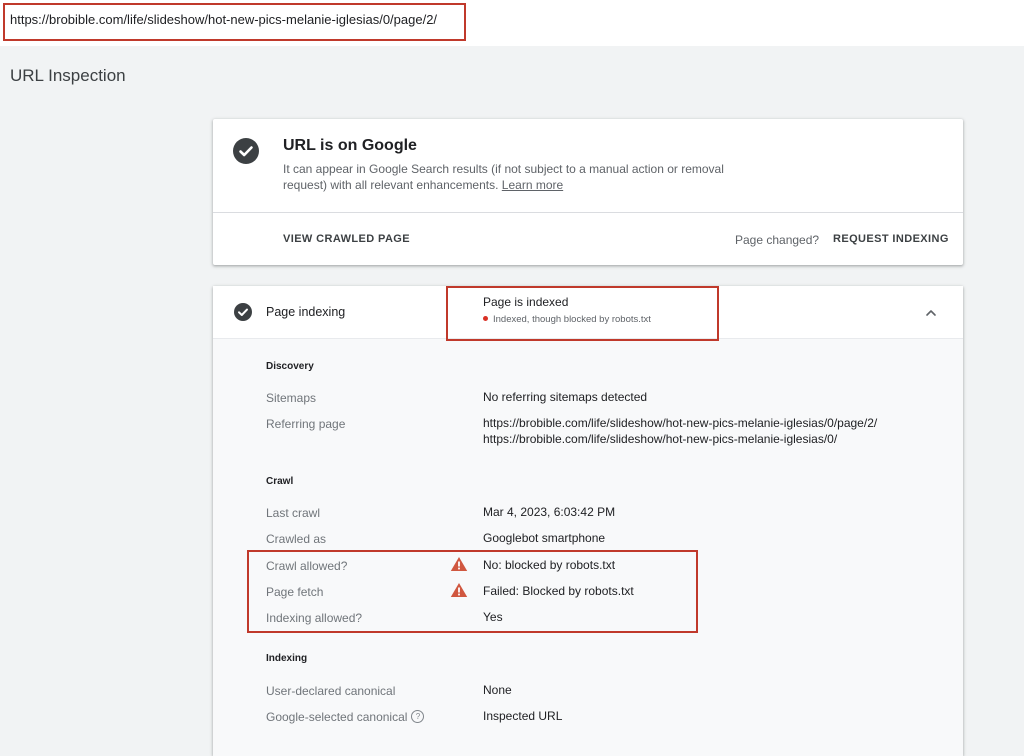 The image size is (1024, 756). I want to click on crawled-as-label: Crawled as, so click(296, 539).